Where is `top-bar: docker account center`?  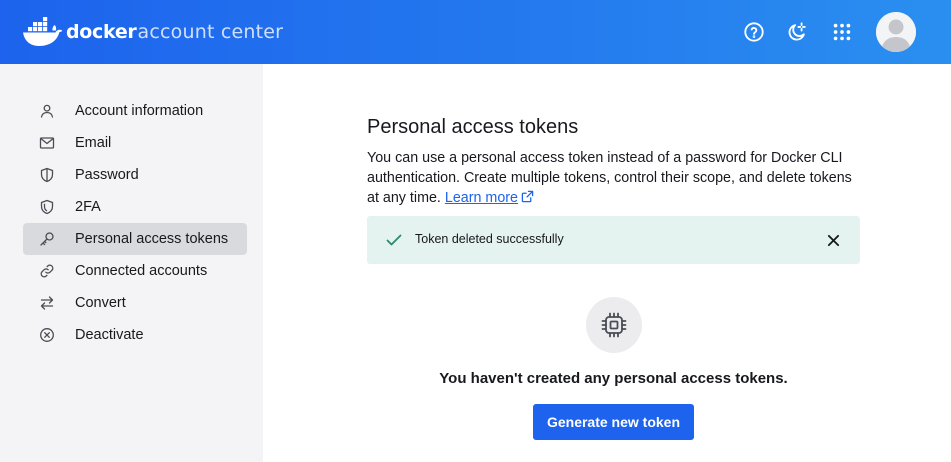 top-bar: docker account center is located at coordinates (475, 32).